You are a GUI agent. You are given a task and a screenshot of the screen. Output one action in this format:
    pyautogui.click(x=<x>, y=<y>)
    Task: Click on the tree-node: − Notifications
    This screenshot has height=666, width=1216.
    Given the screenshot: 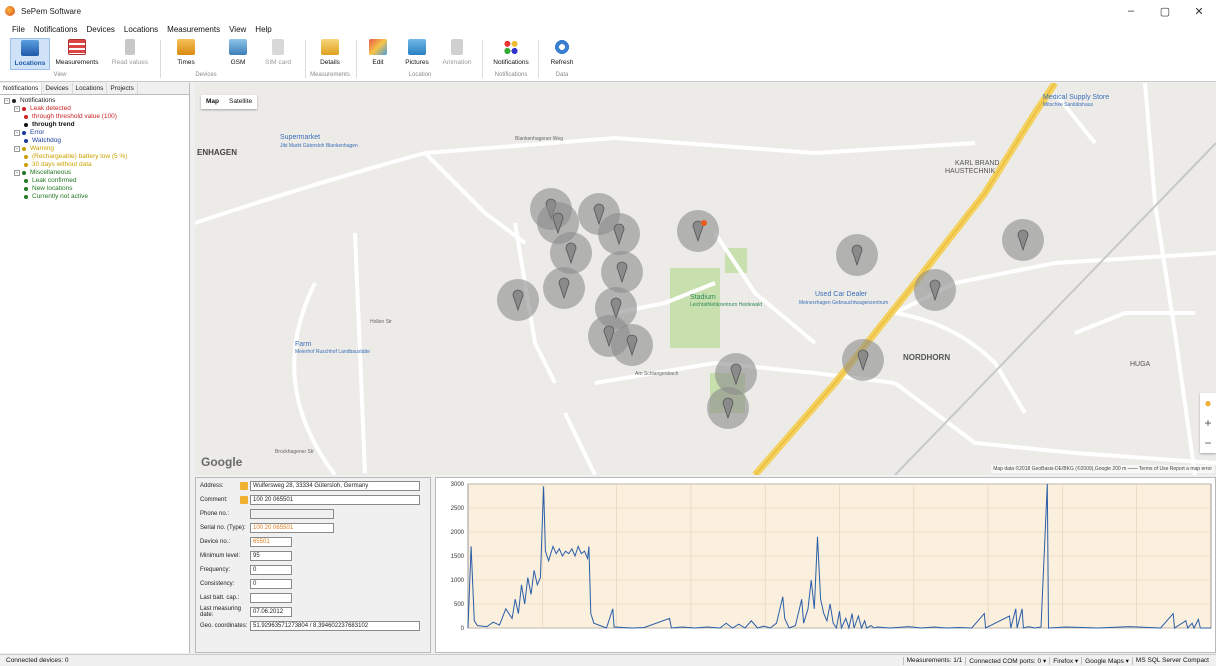 What is the action you would take?
    pyautogui.click(x=96, y=101)
    